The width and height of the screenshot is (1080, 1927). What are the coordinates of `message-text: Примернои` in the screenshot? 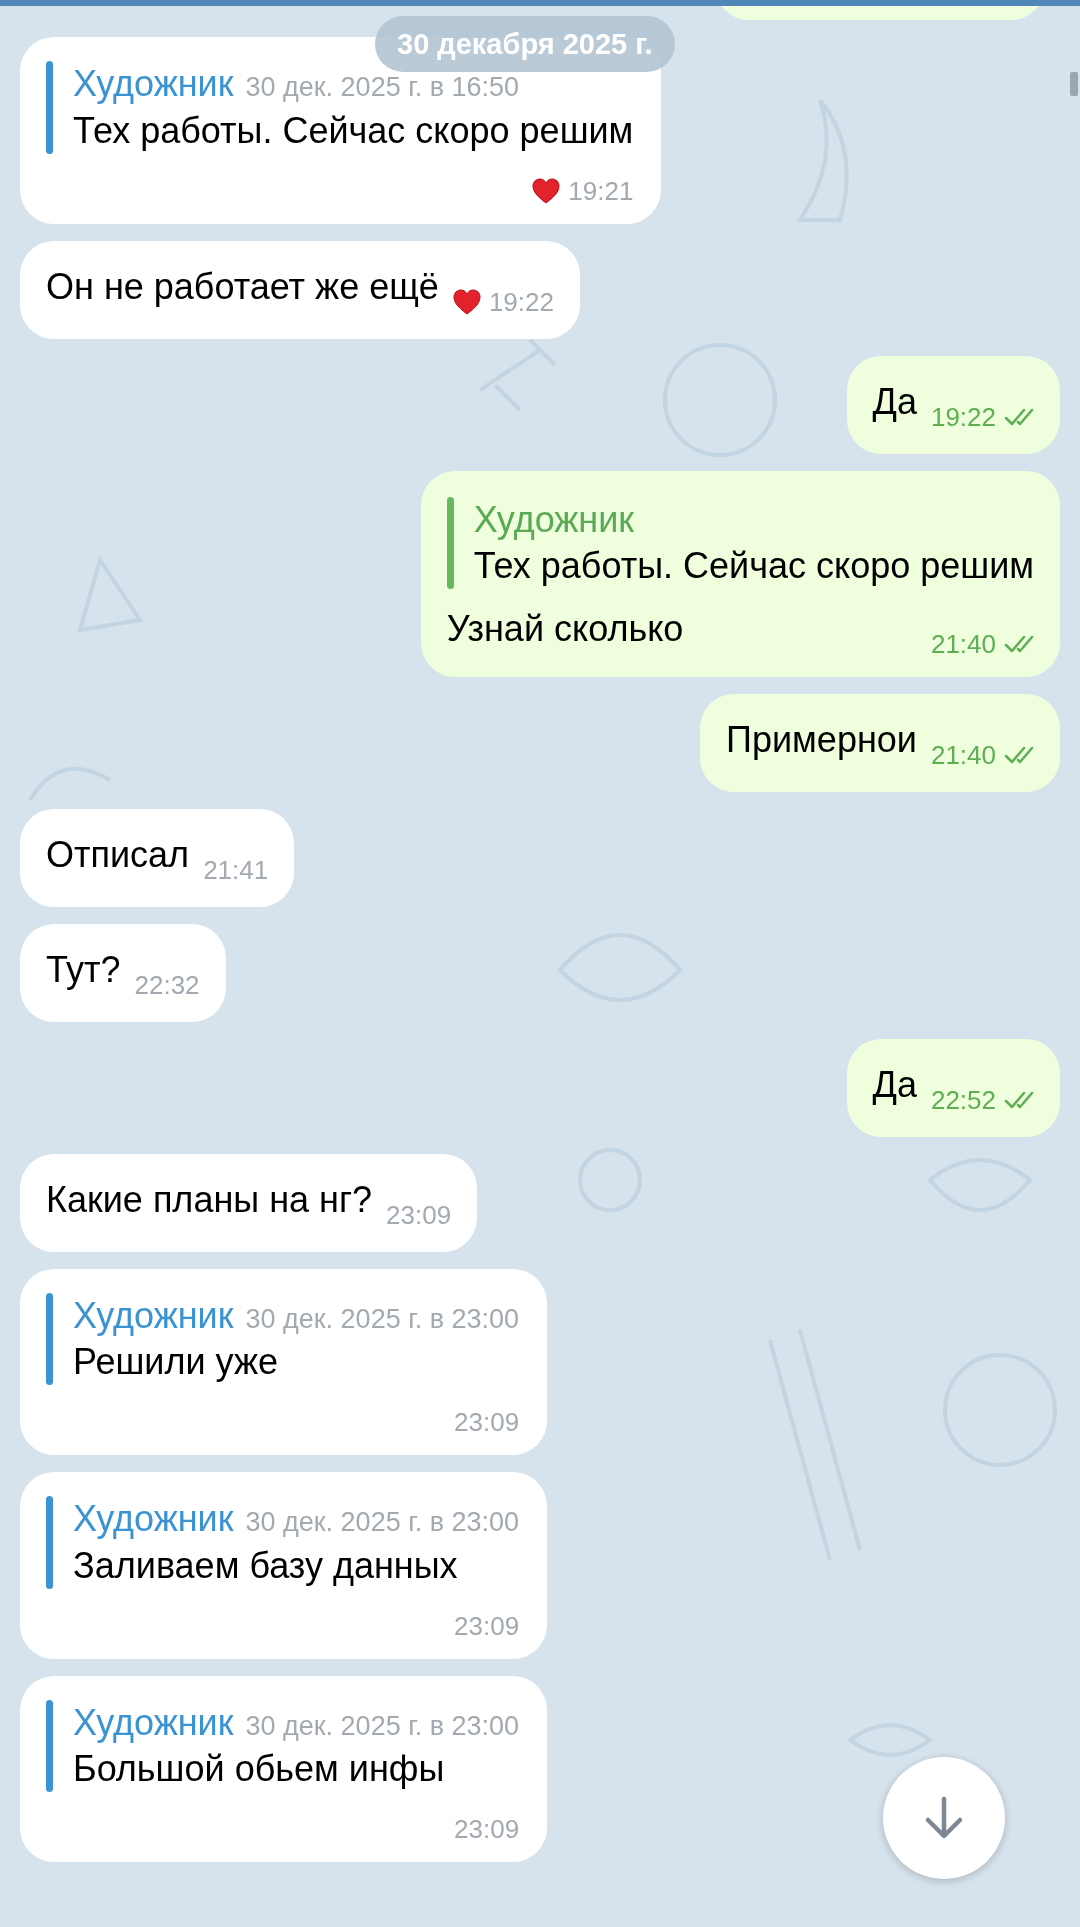 It's located at (821, 739).